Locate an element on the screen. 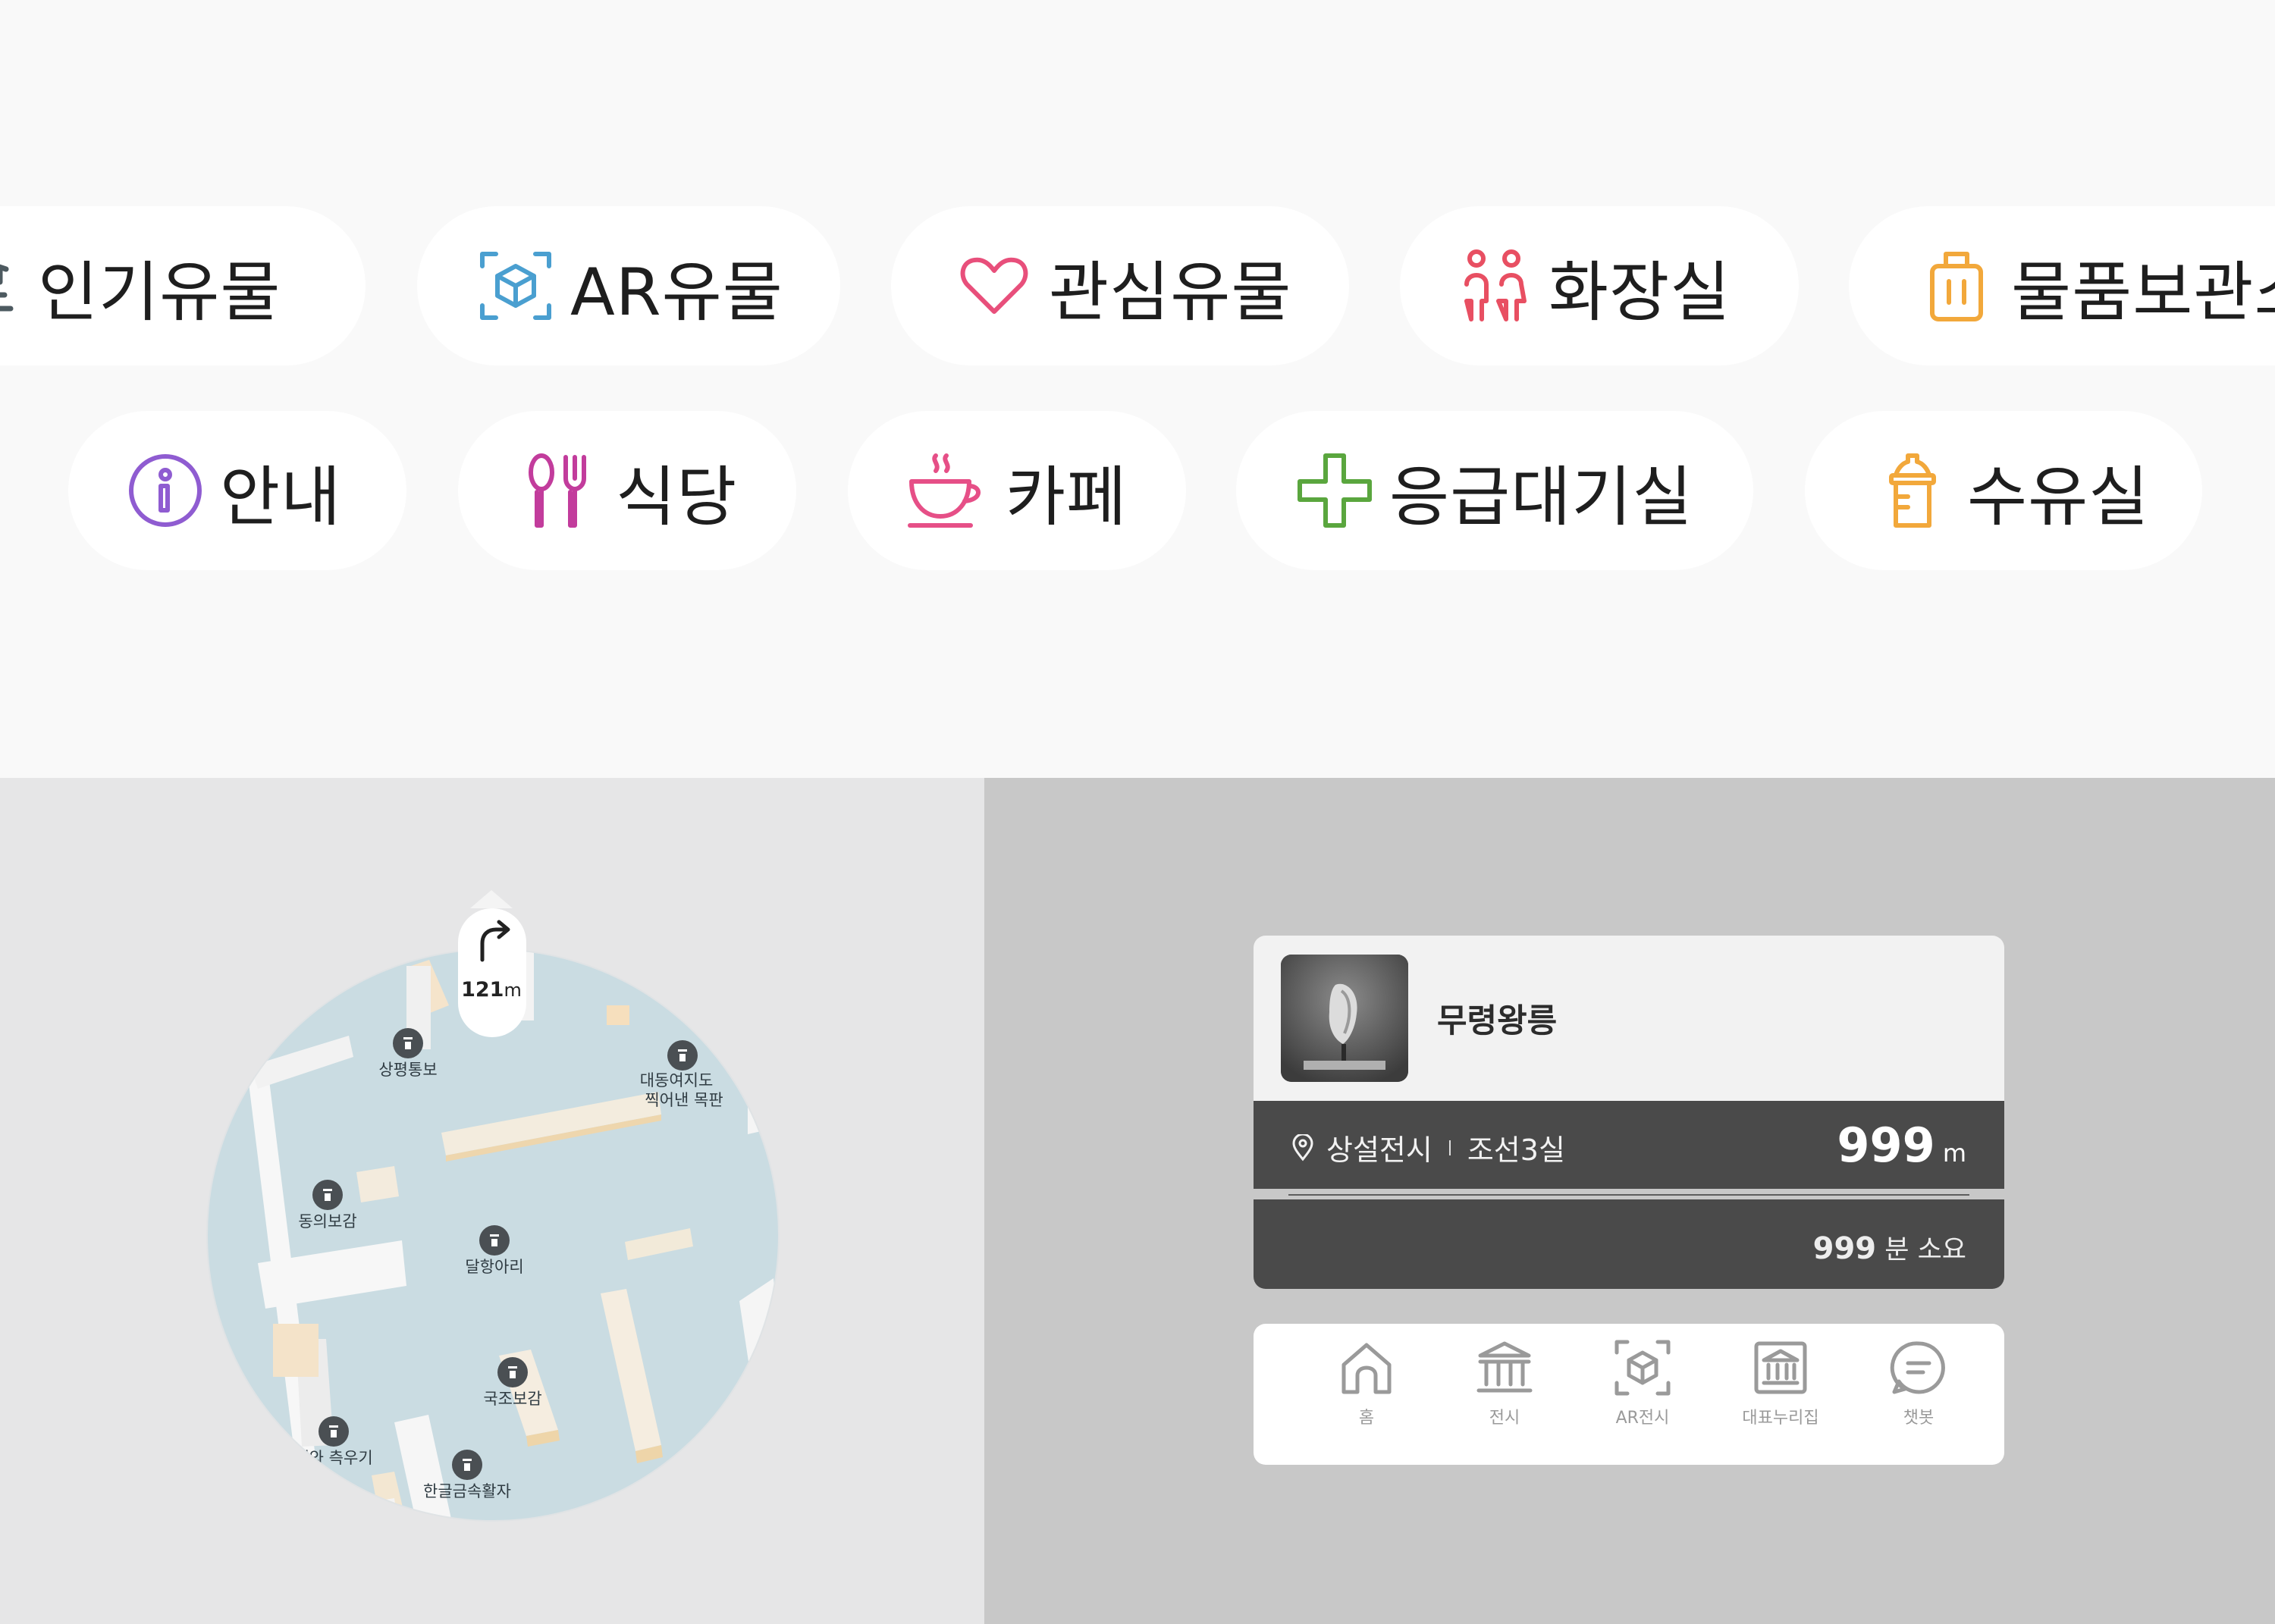 The image size is (2275, 1624). nav-item-ar-exhibition: AR전시 is located at coordinates (1643, 1394).